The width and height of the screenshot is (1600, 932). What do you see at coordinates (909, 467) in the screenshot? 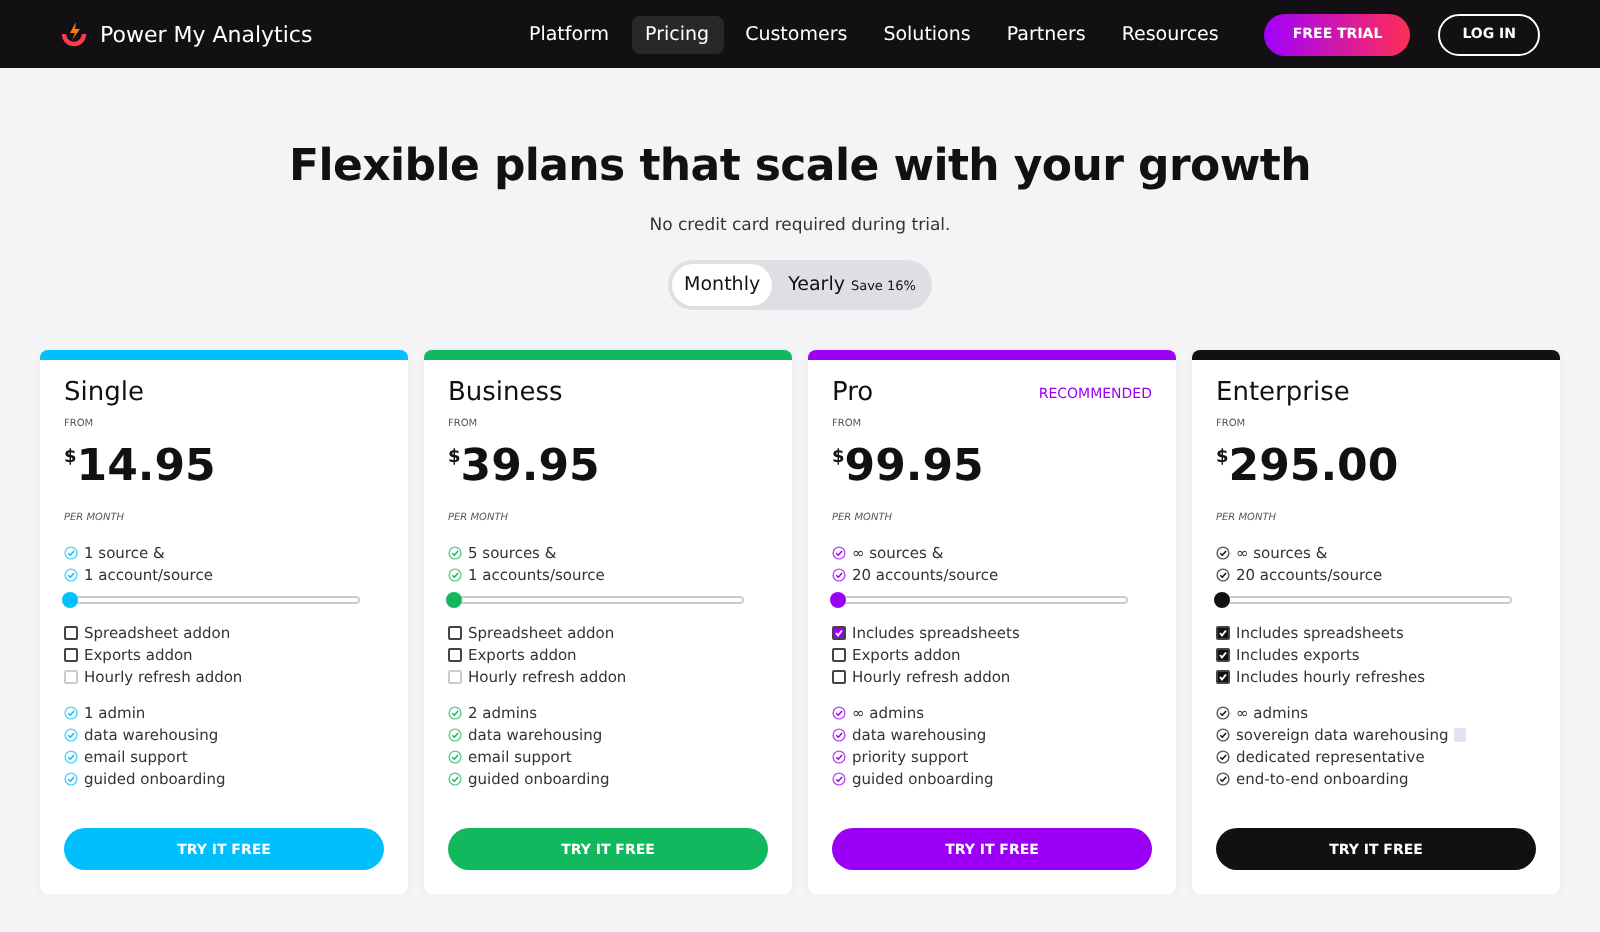
I see `plan-price: $99.95` at bounding box center [909, 467].